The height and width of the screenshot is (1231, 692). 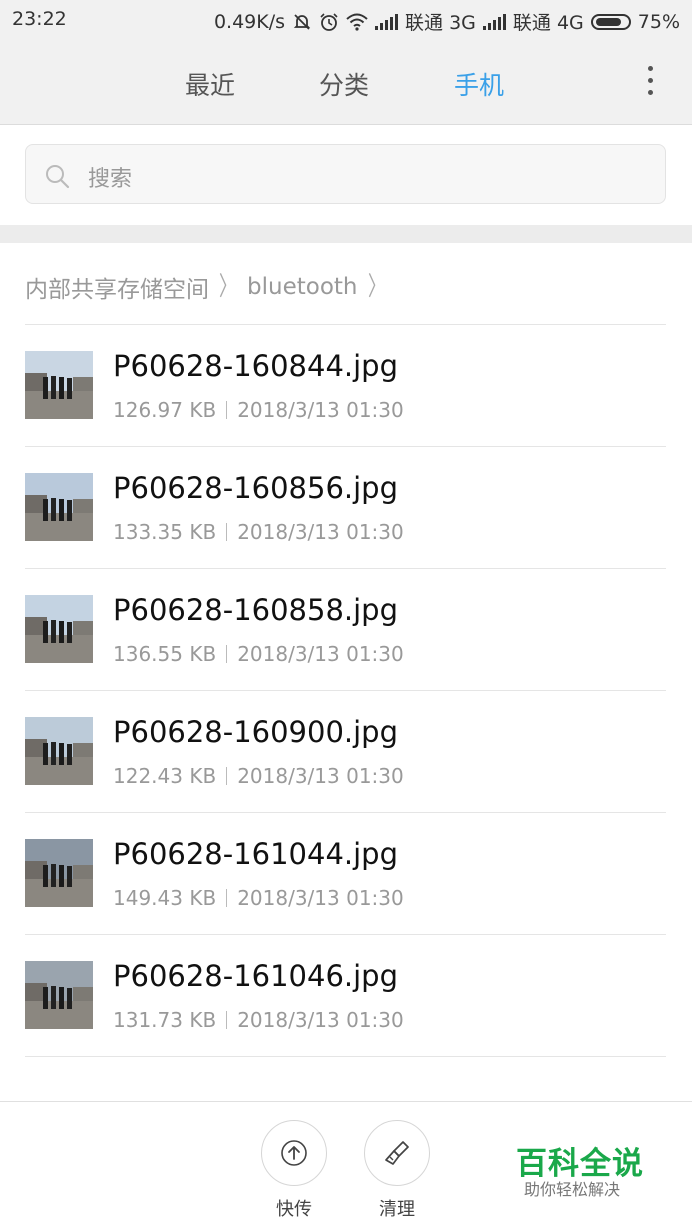 What do you see at coordinates (387, 21) in the screenshot?
I see `signal-icon` at bounding box center [387, 21].